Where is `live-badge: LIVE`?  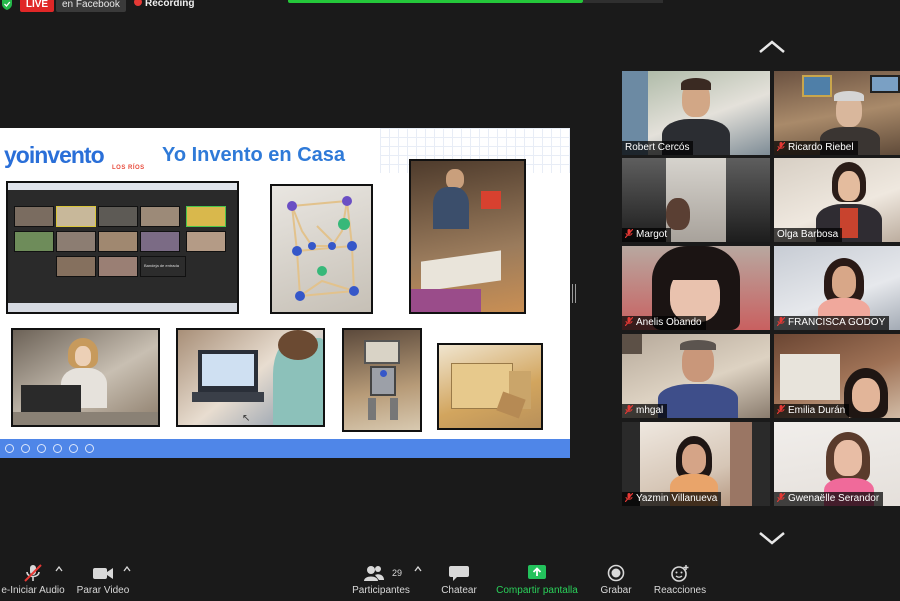
live-badge: LIVE is located at coordinates (37, 6).